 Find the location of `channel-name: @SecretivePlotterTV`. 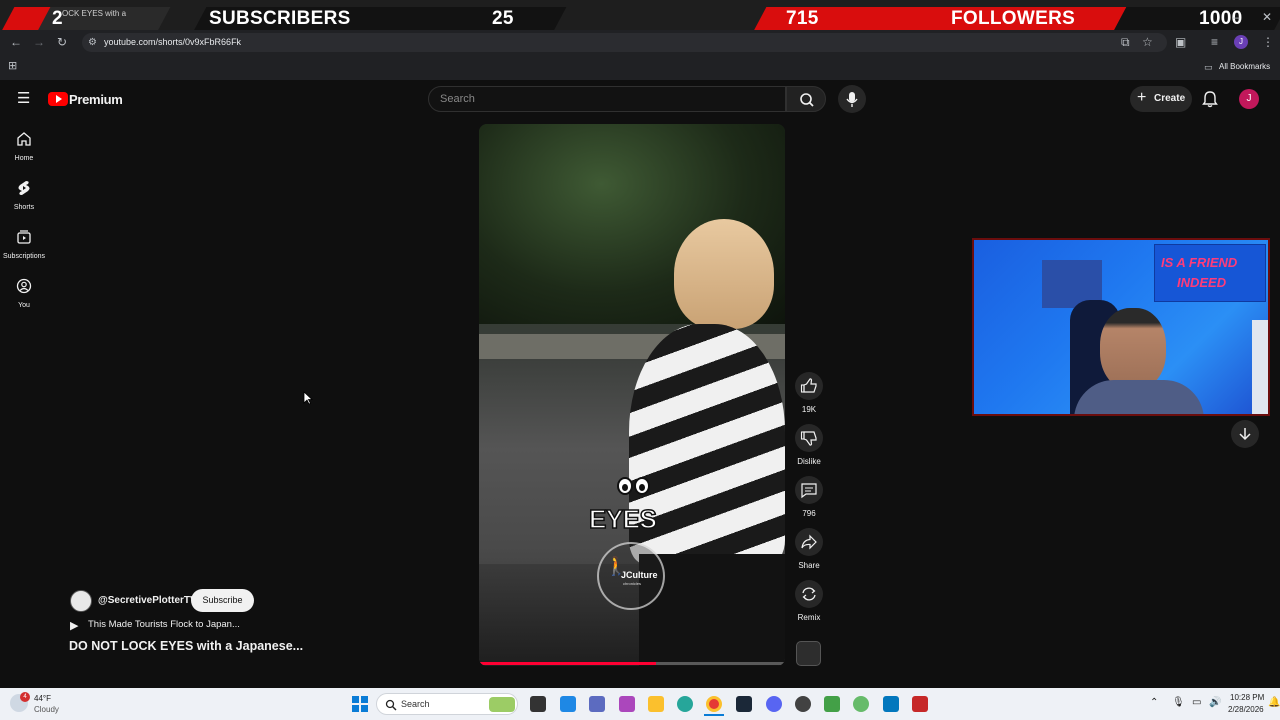

channel-name: @SecretivePlotterTV is located at coordinates (147, 600).